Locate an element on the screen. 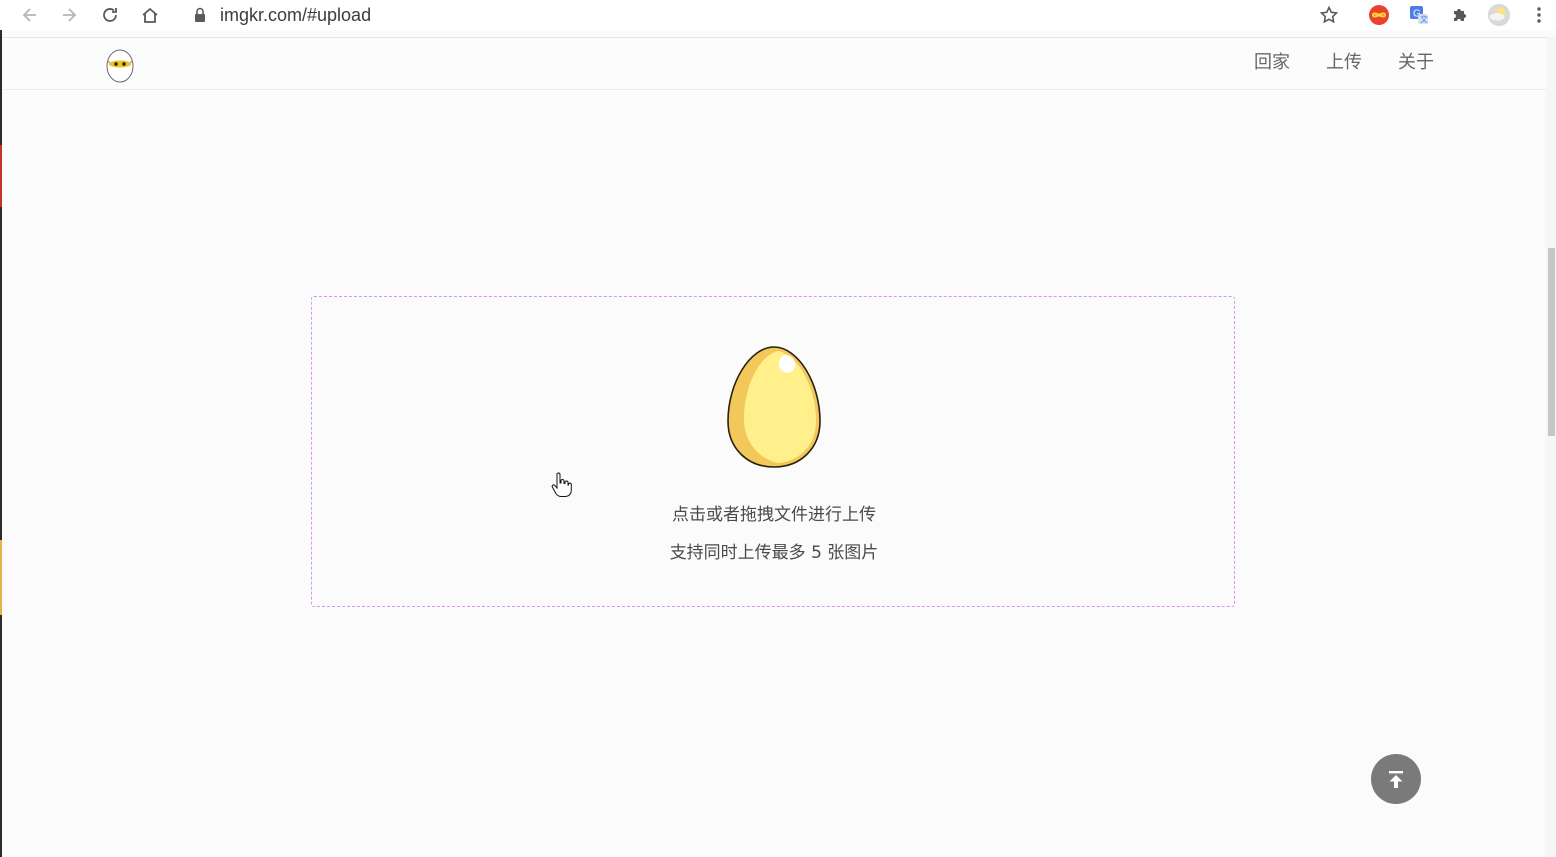 This screenshot has width=1556, height=857. upload-instruction-text: 点击或者拖拽文件进行上传 is located at coordinates (774, 515).